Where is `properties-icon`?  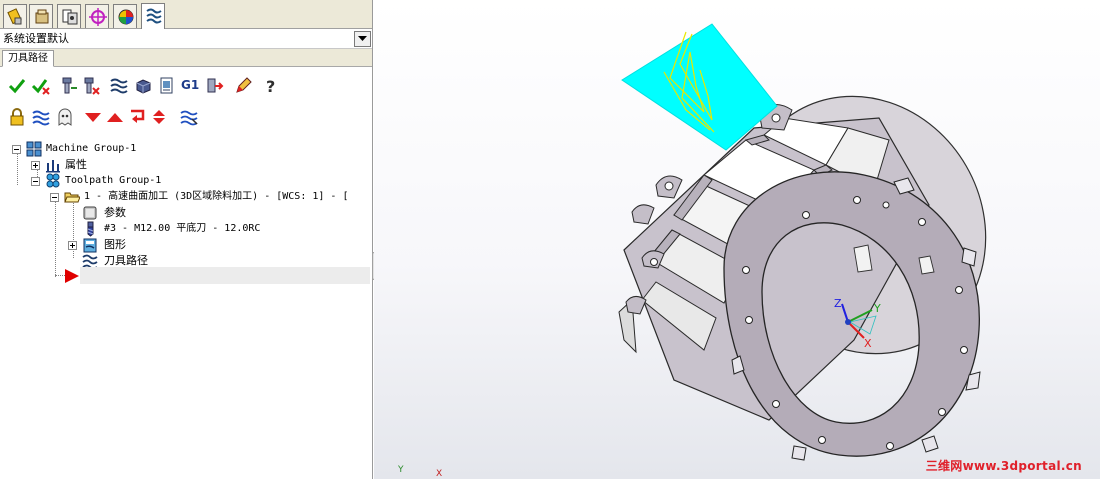
properties-icon is located at coordinates (53, 166).